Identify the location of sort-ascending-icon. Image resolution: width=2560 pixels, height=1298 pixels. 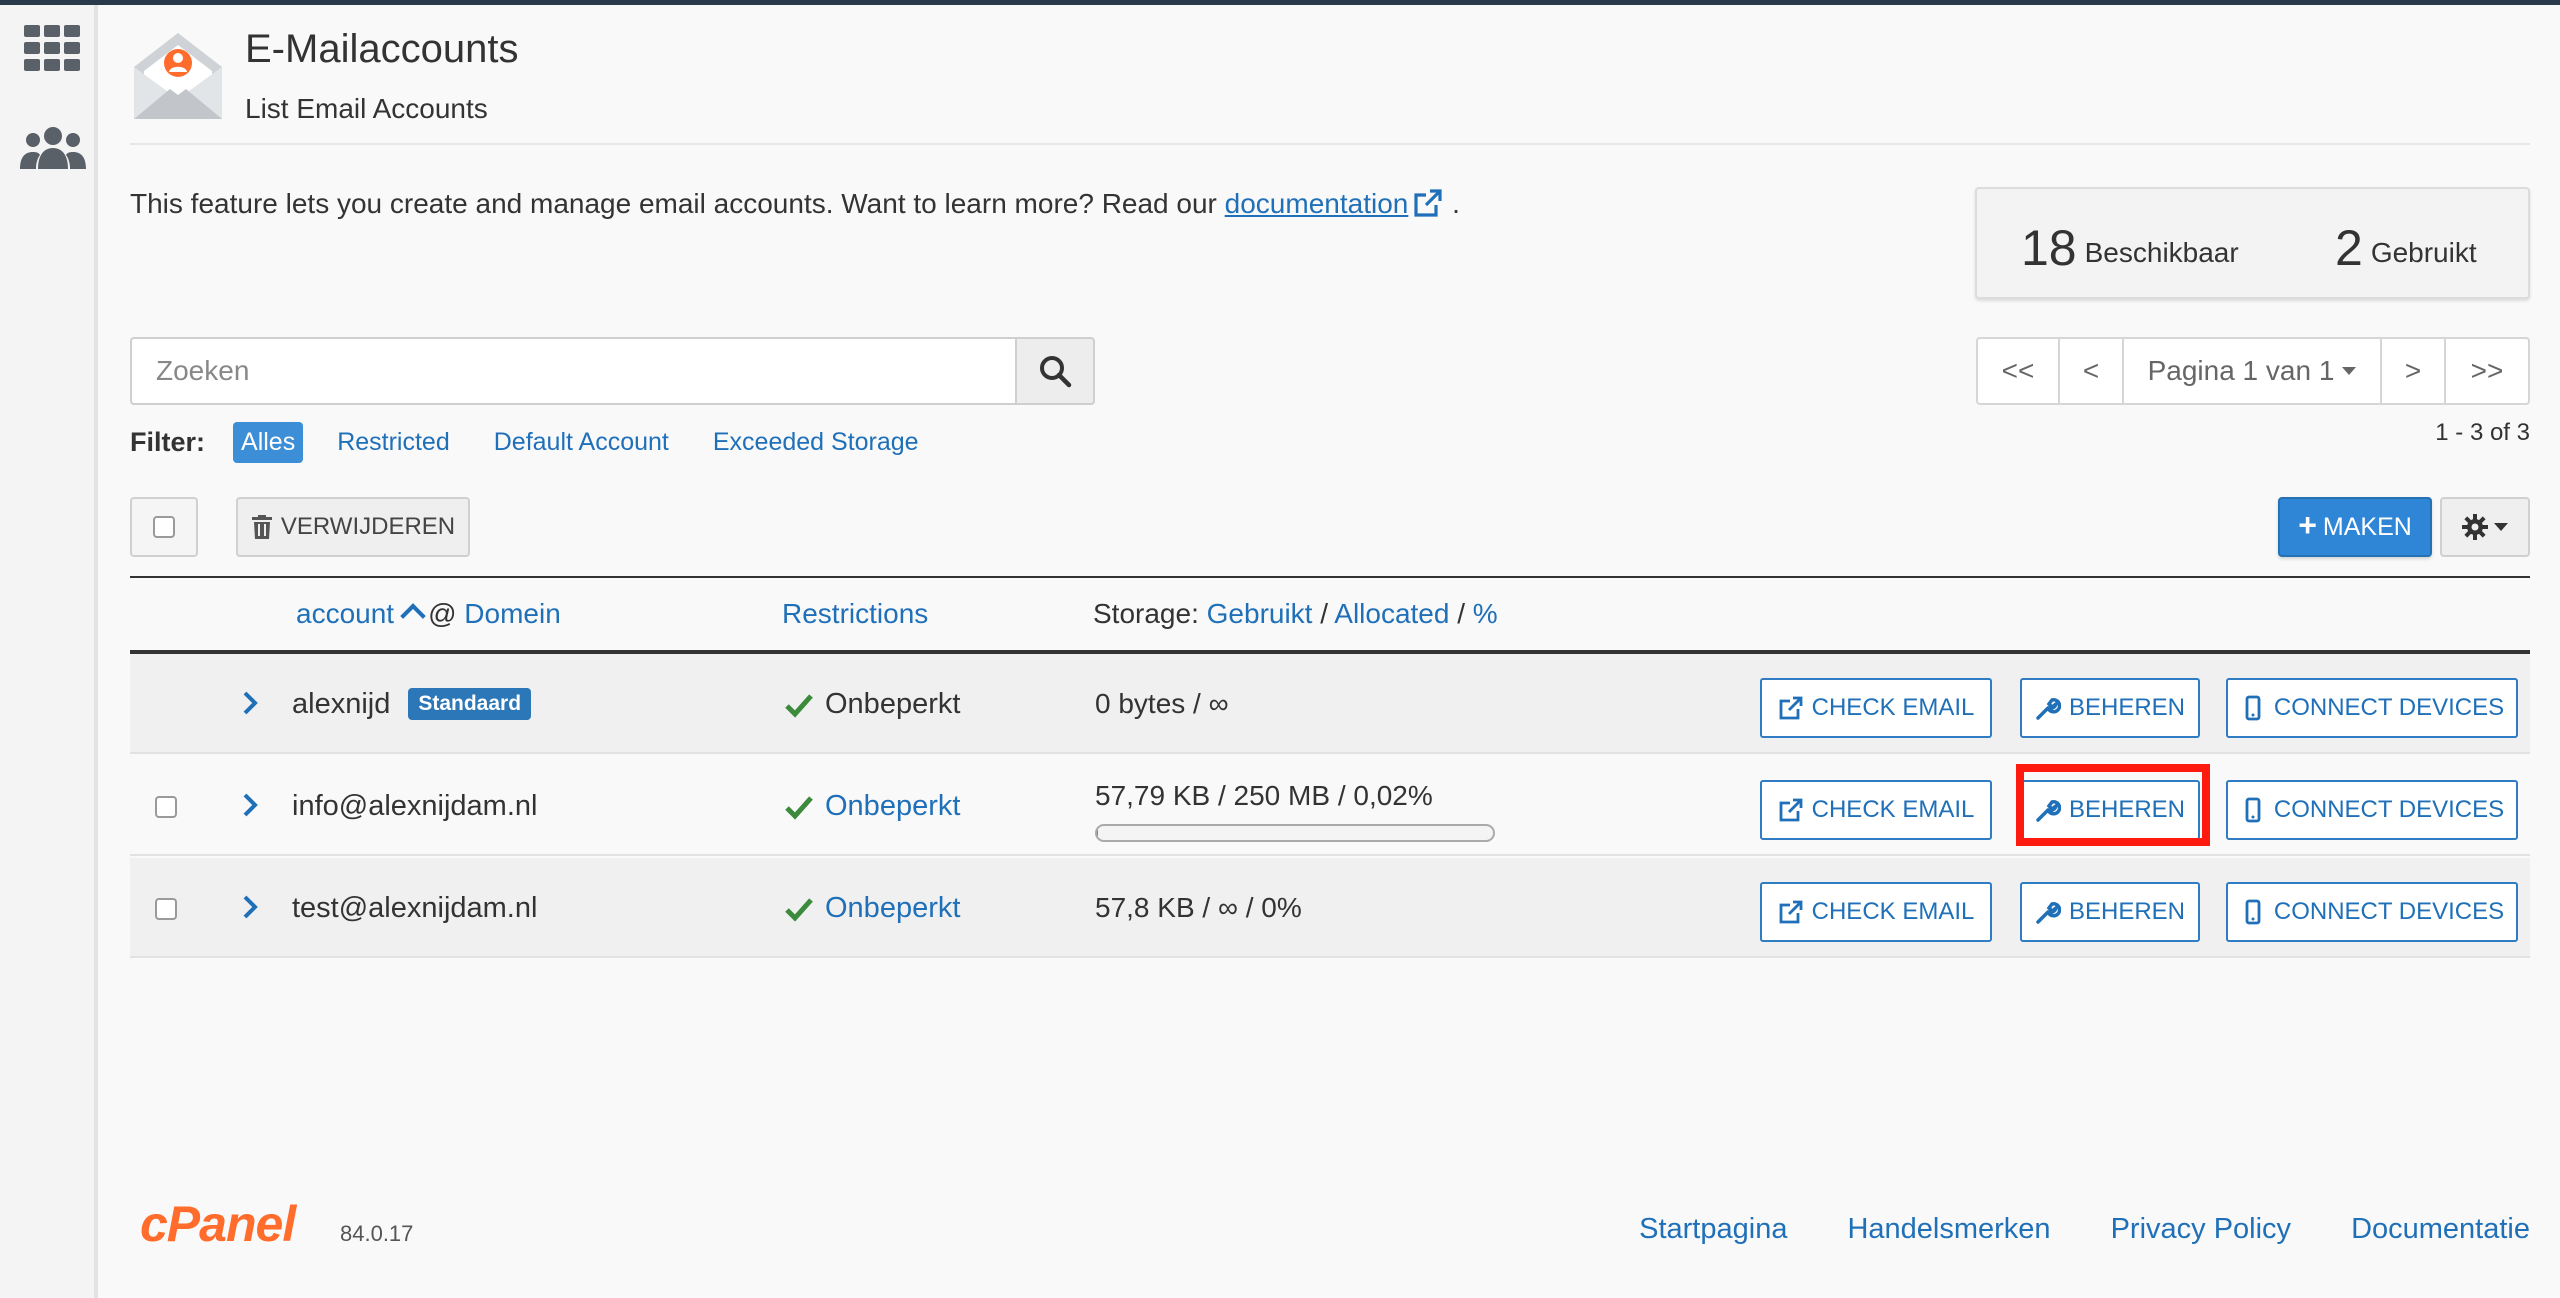
(413, 616).